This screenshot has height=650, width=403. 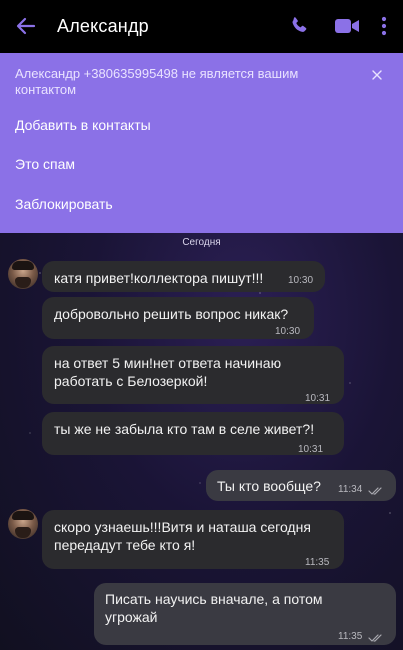 What do you see at coordinates (214, 608) in the screenshot?
I see `message-text: Писать научись вначале, а потом угрожай` at bounding box center [214, 608].